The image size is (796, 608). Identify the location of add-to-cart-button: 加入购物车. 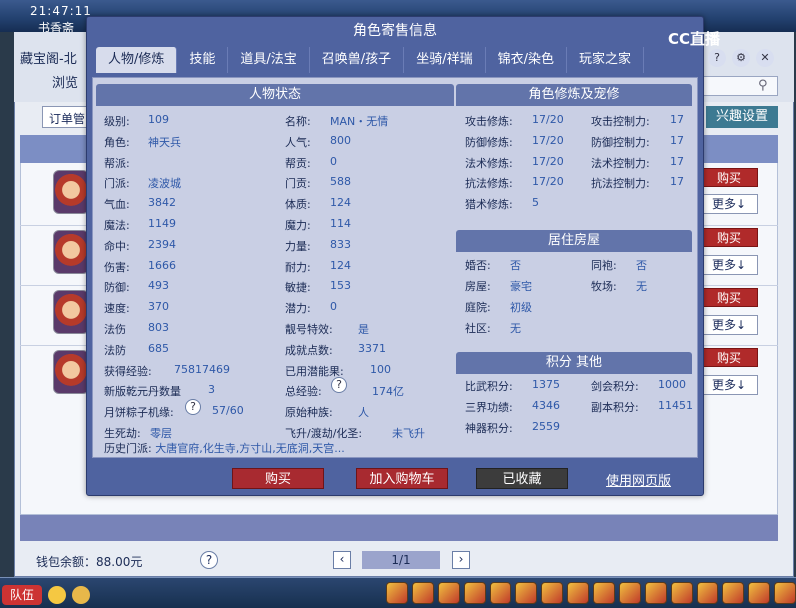
(402, 478).